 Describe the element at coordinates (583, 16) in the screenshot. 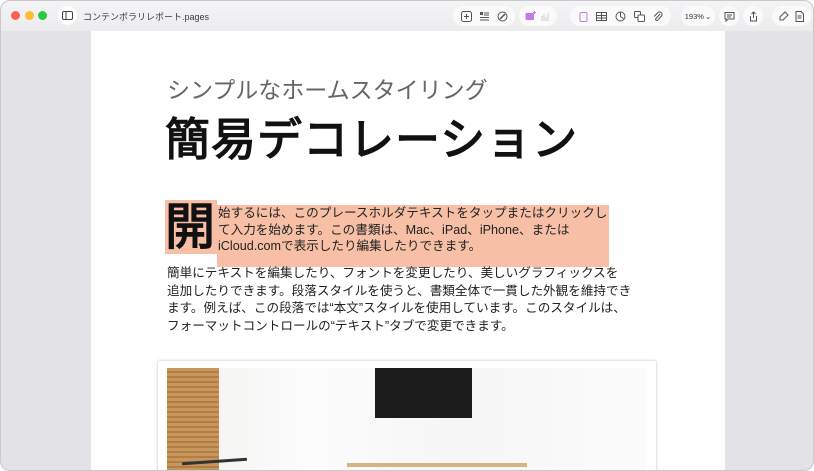

I see `textbox-icon` at that location.